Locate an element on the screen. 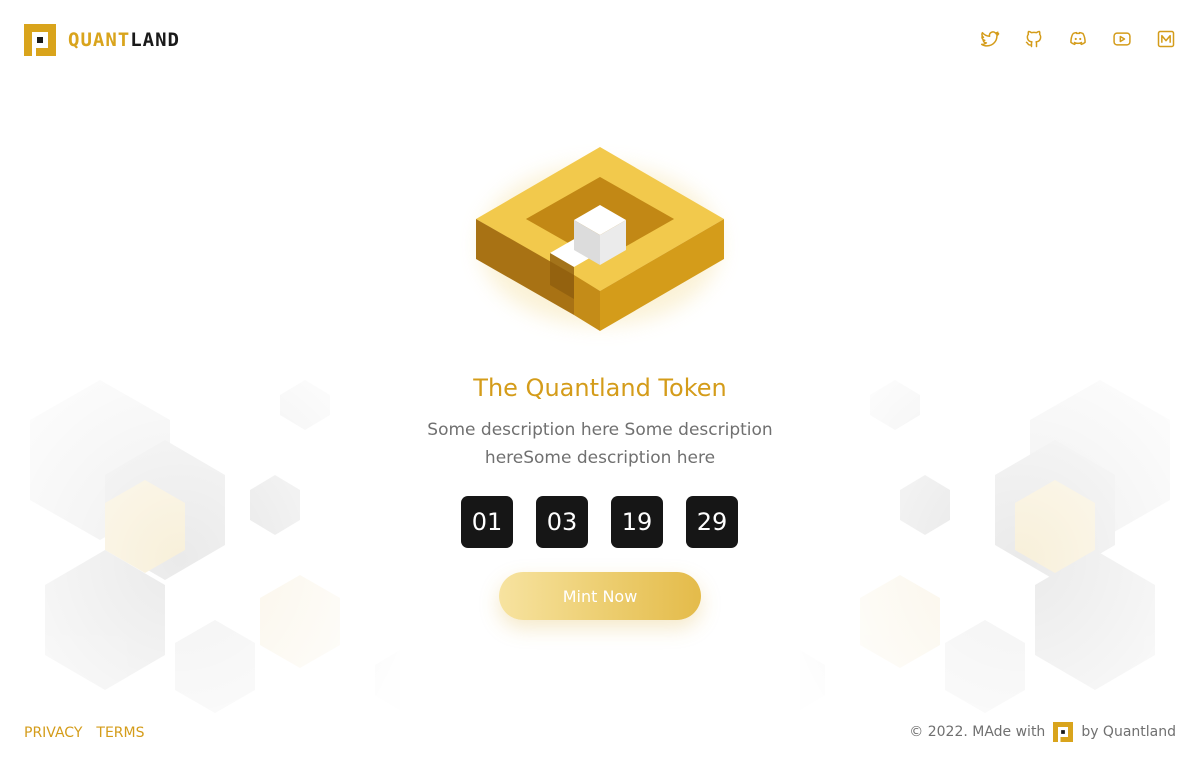 This screenshot has height=768, width=1200. brand-logo: QUANTLAND is located at coordinates (102, 40).